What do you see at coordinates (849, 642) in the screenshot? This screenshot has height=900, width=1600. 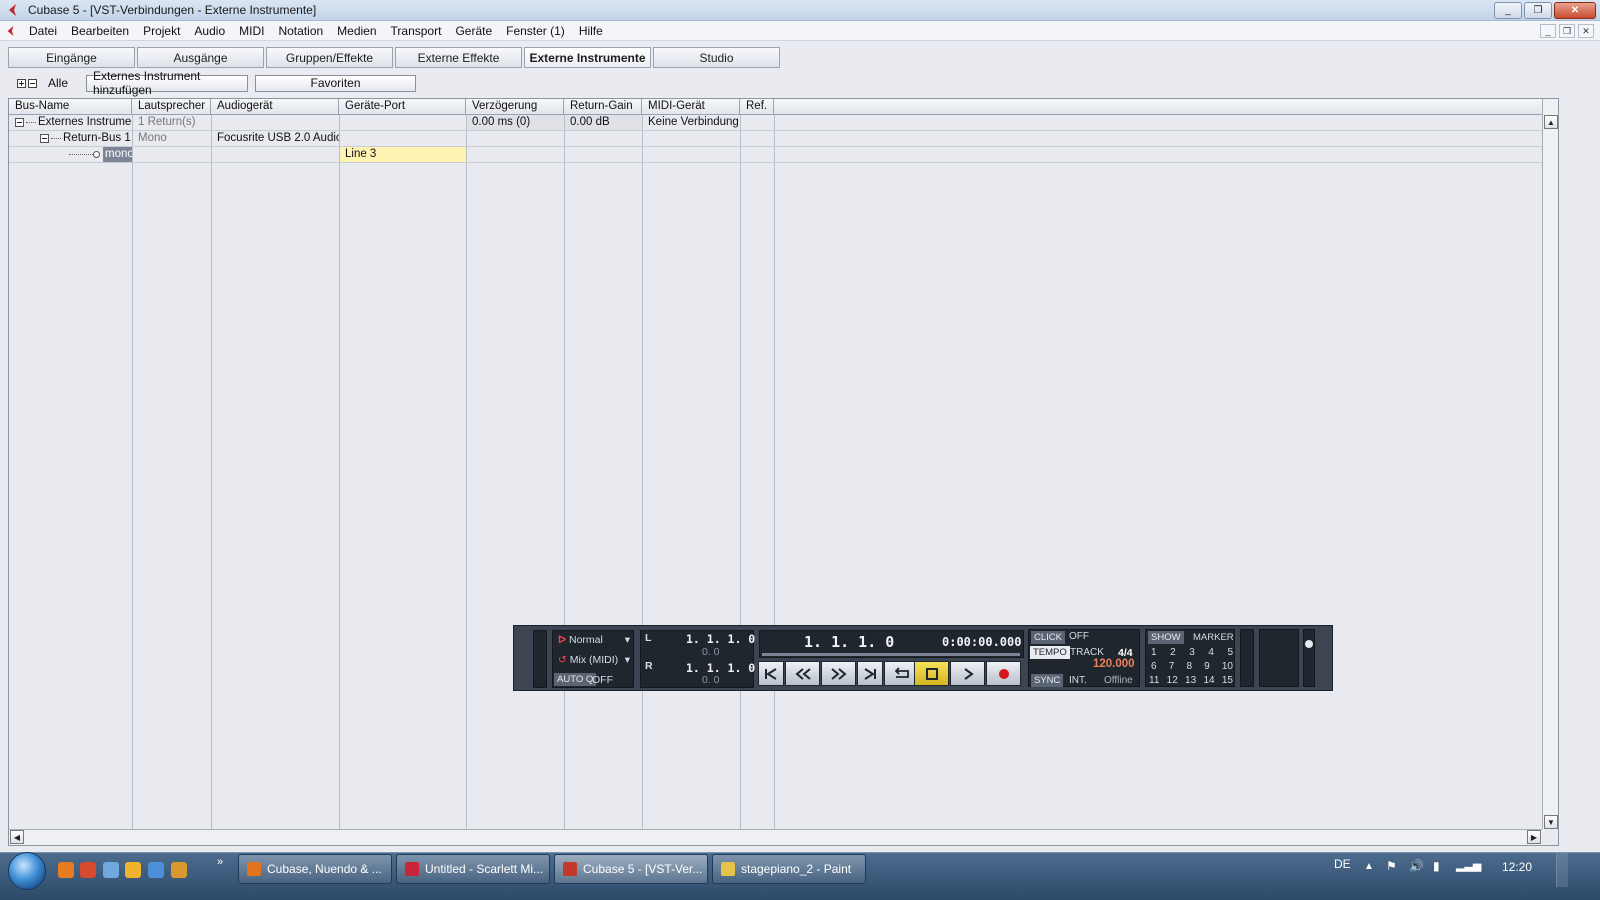 I see `position-bars-value: 1. 1. 1. 0` at bounding box center [849, 642].